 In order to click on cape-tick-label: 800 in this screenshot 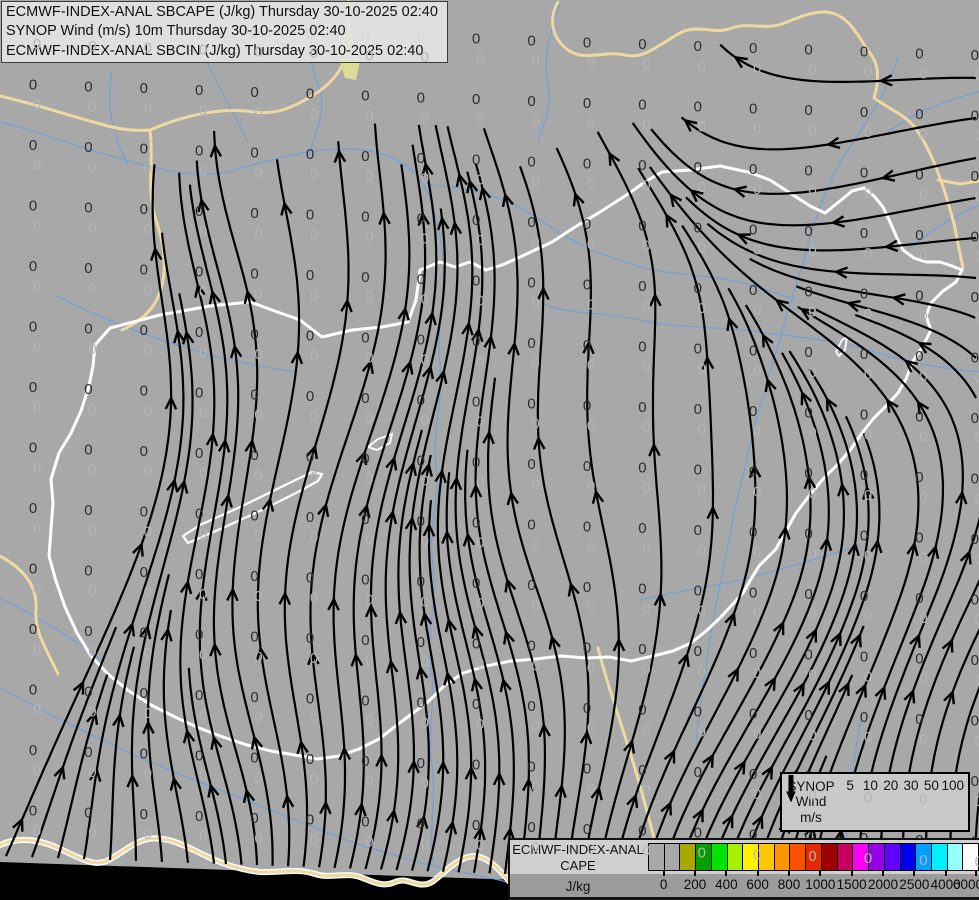, I will do `click(789, 884)`.